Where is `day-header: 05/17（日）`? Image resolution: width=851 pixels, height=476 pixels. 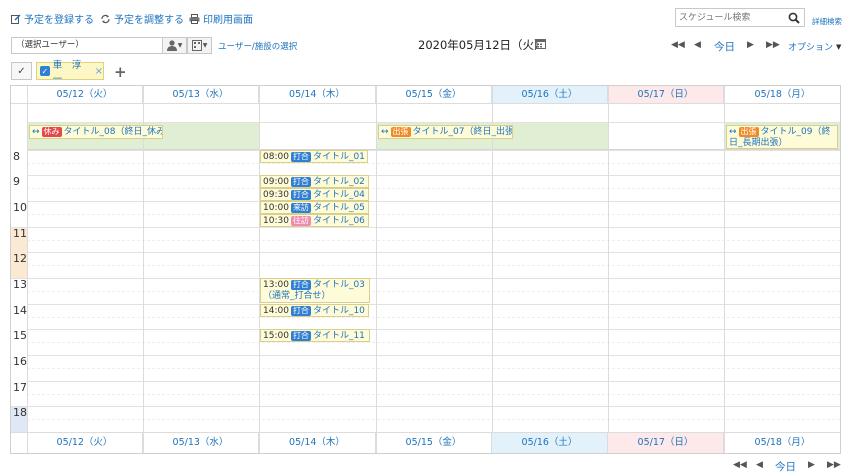 day-header: 05/17（日） is located at coordinates (666, 95).